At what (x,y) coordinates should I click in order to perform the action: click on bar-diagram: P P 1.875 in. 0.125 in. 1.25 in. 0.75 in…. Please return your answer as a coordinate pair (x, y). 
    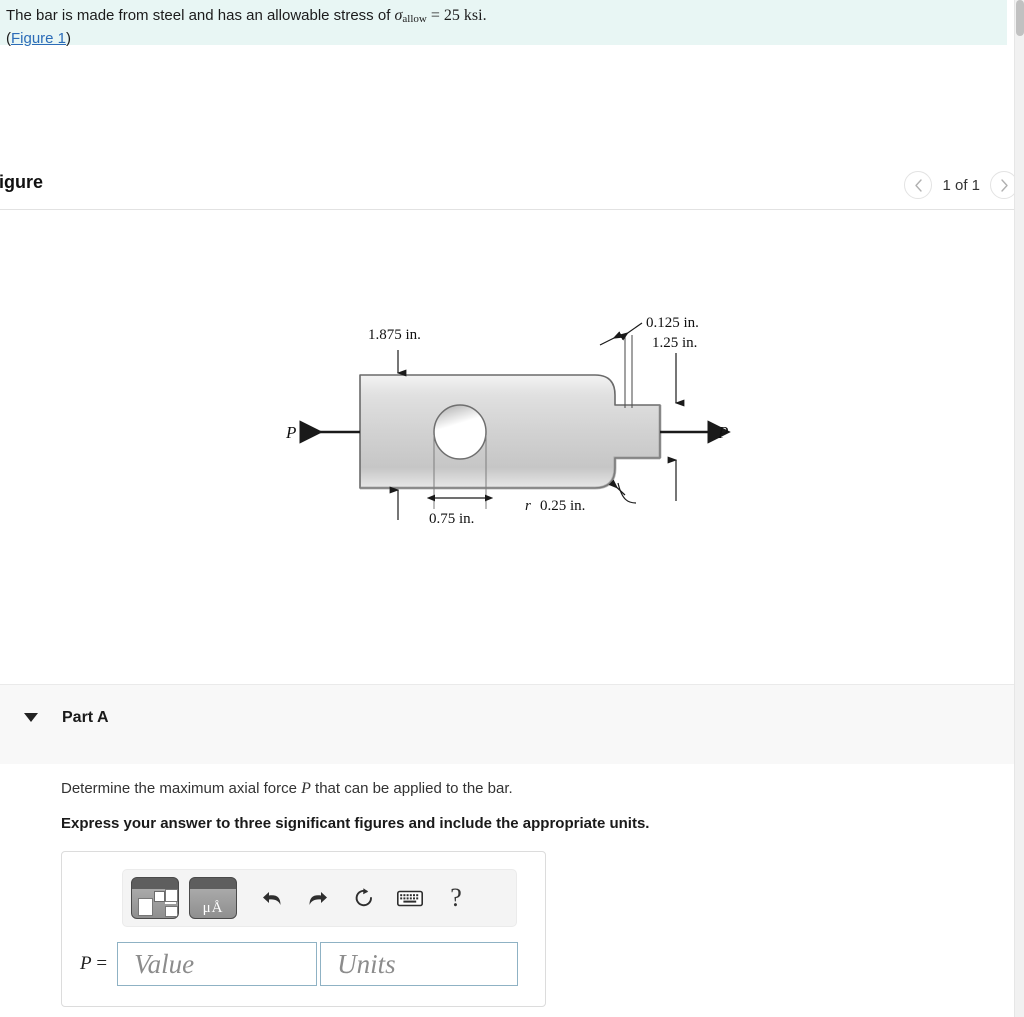
    Looking at the image, I should click on (508, 421).